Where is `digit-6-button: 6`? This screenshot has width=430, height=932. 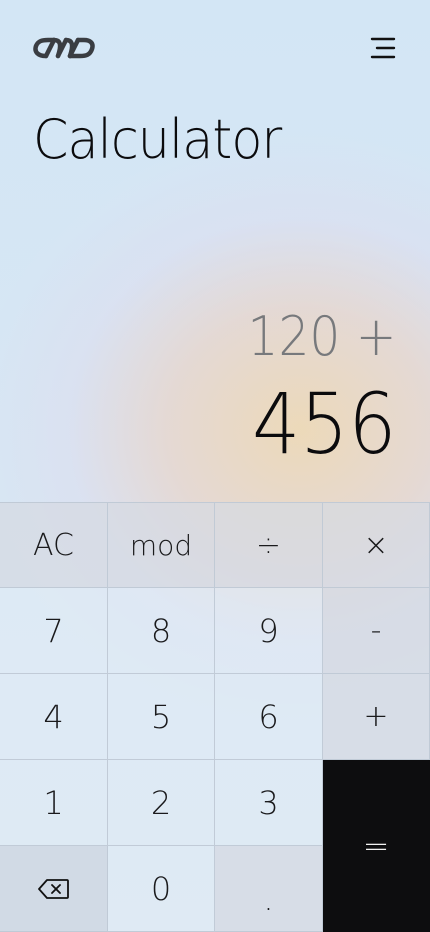
digit-6-button: 6 is located at coordinates (269, 717).